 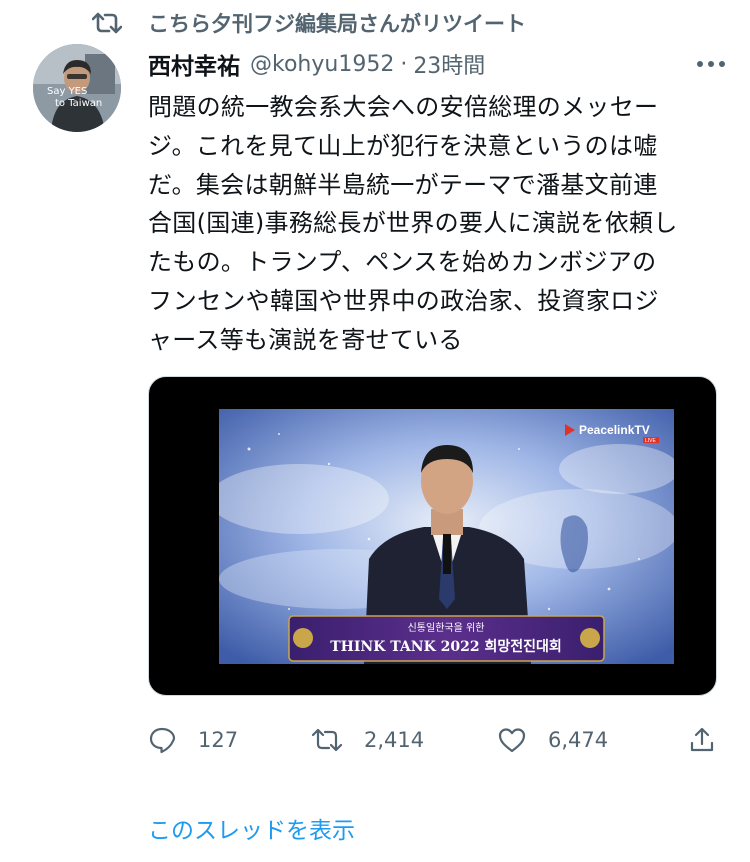 What do you see at coordinates (449, 64) in the screenshot?
I see `tweet-timestamp: 23時間` at bounding box center [449, 64].